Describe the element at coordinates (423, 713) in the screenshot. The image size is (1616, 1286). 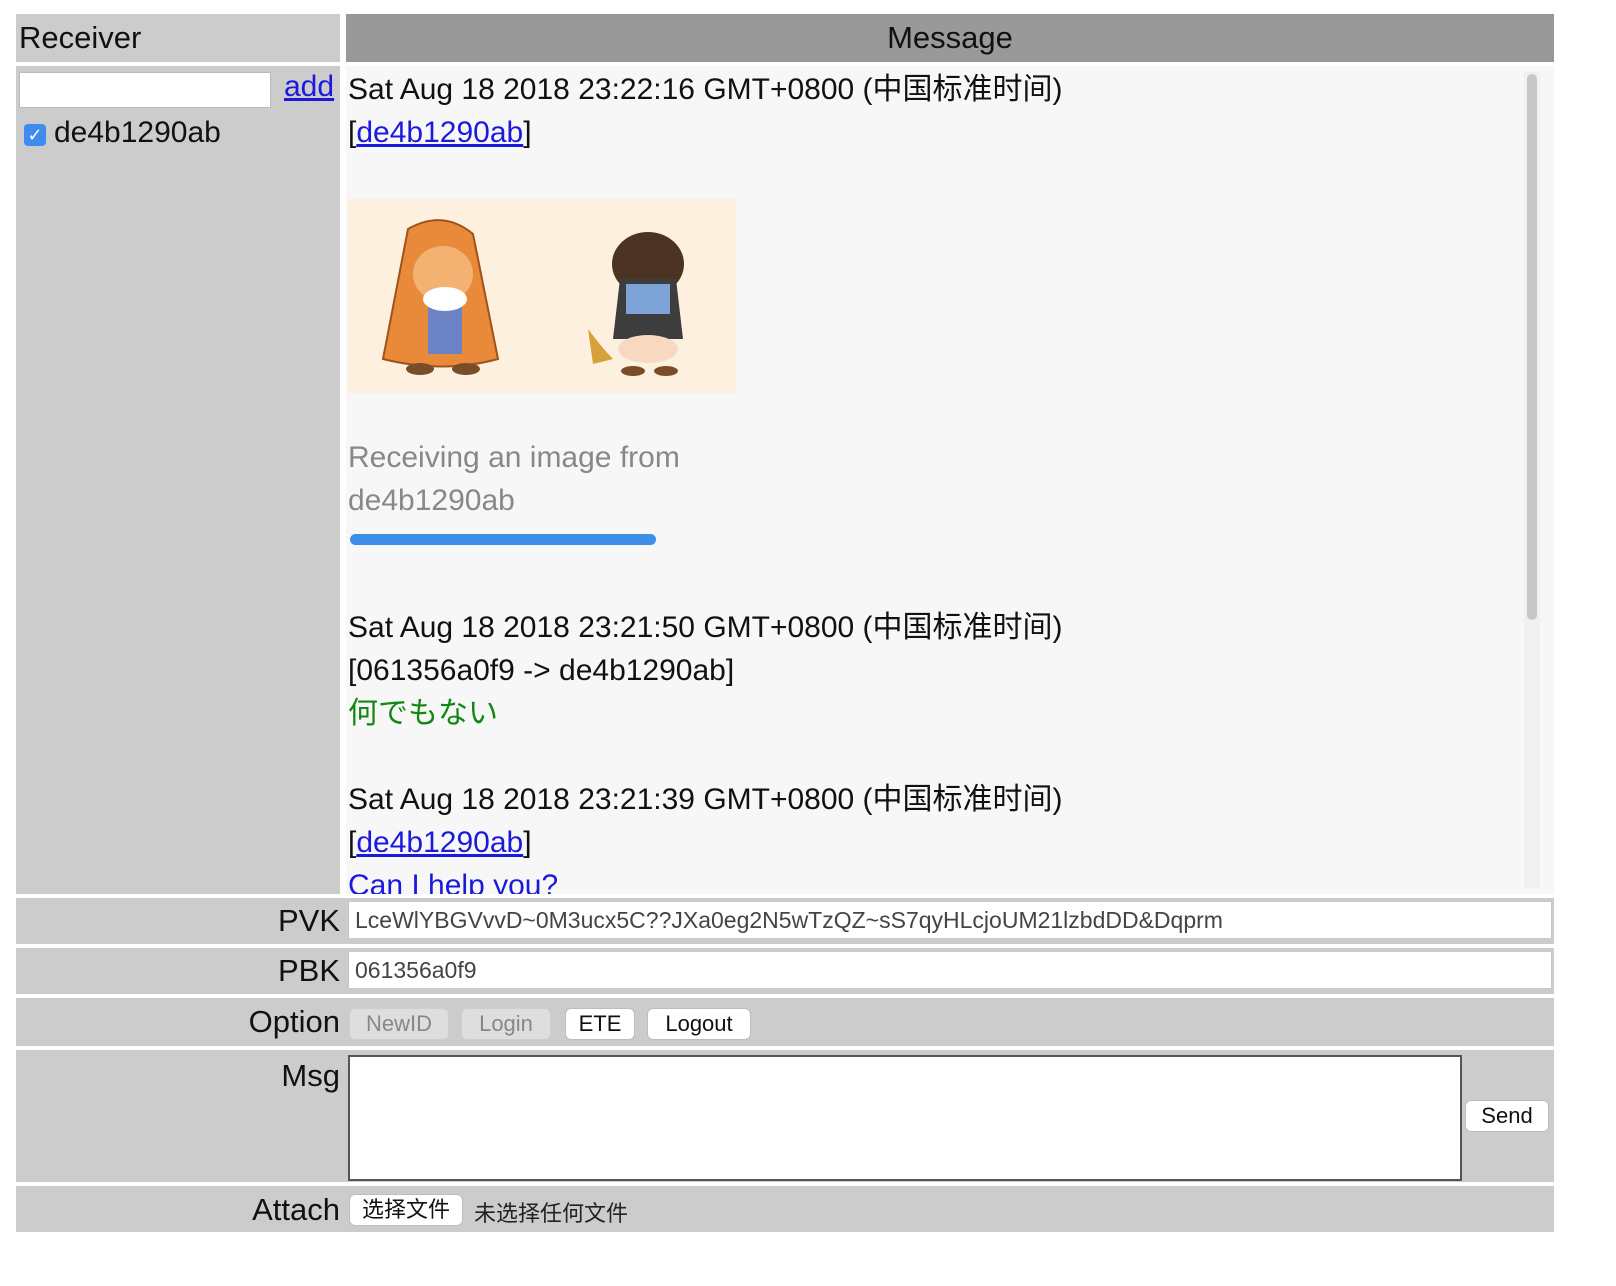
I see `message-text: 何でもない` at that location.